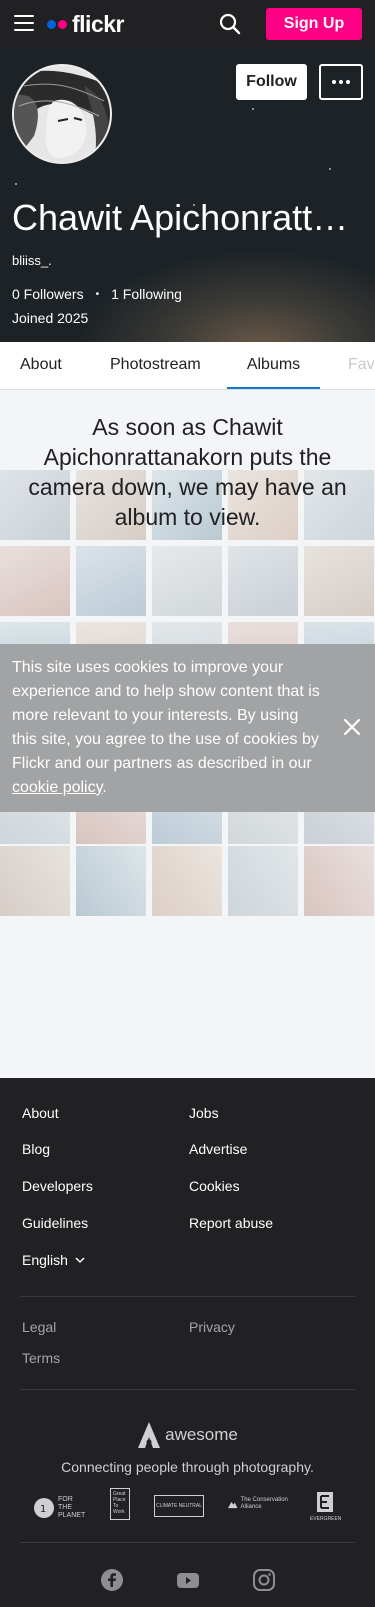 The image size is (375, 1607). I want to click on footer-link-legal: Legal, so click(39, 1327).